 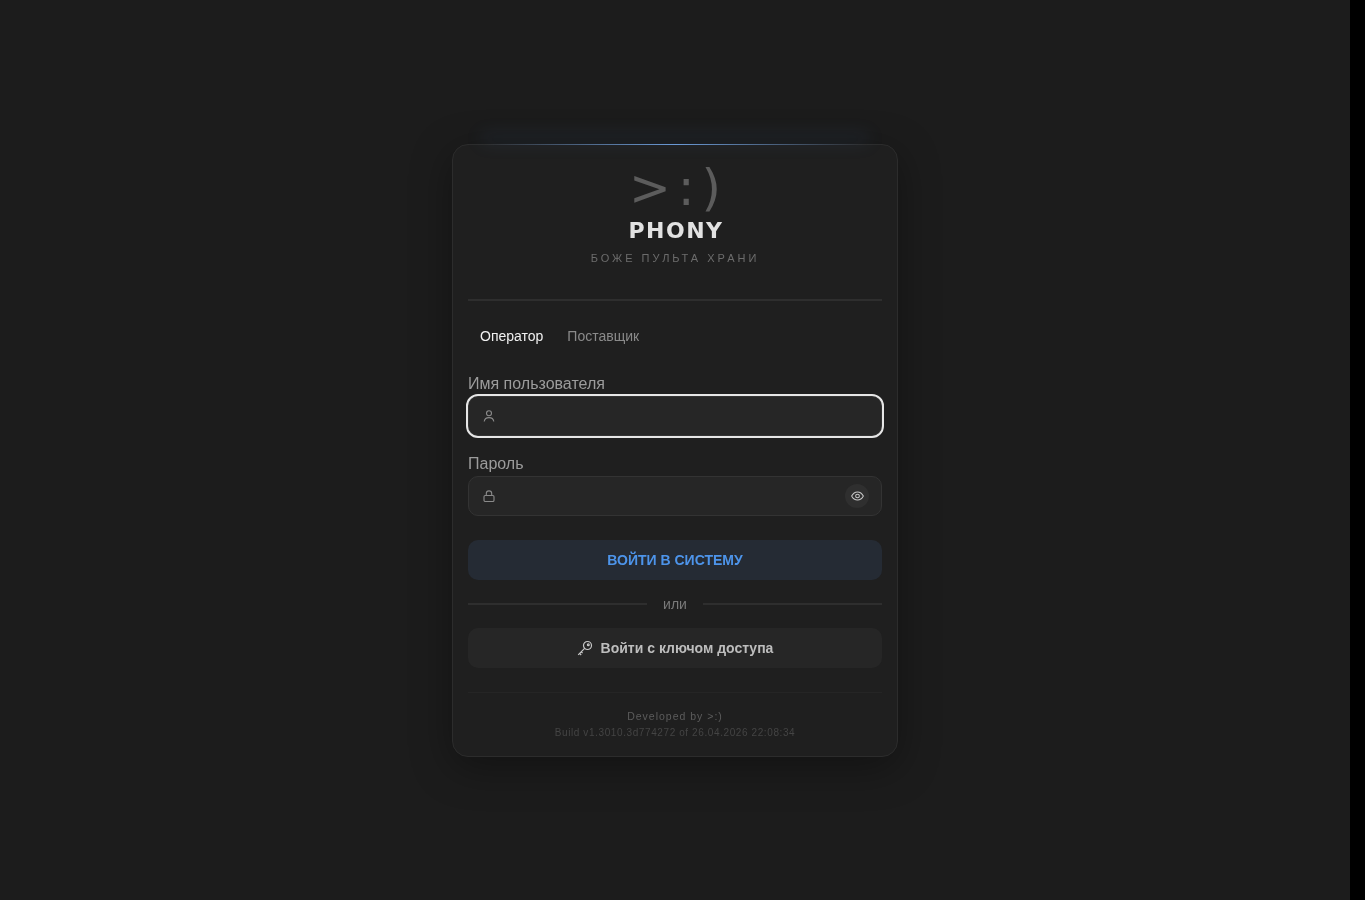 I want to click on field-label: Имя пользователя, so click(x=536, y=383).